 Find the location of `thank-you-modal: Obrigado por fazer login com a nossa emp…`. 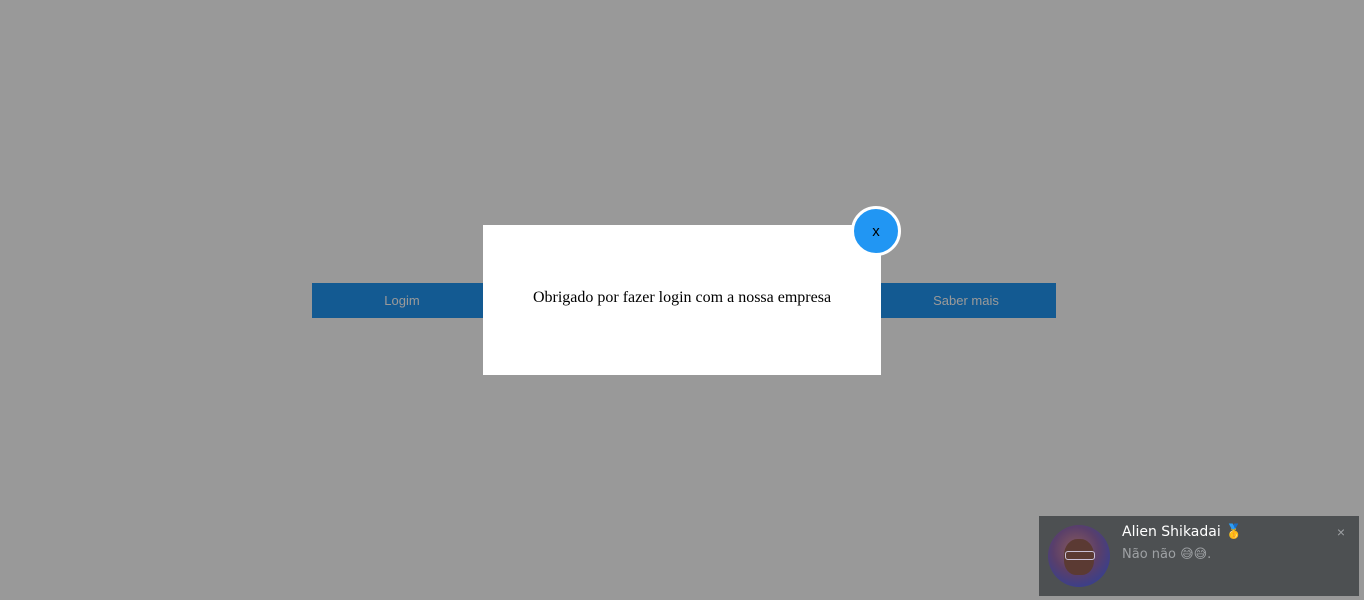

thank-you-modal: Obrigado por fazer login com a nossa emp… is located at coordinates (682, 300).